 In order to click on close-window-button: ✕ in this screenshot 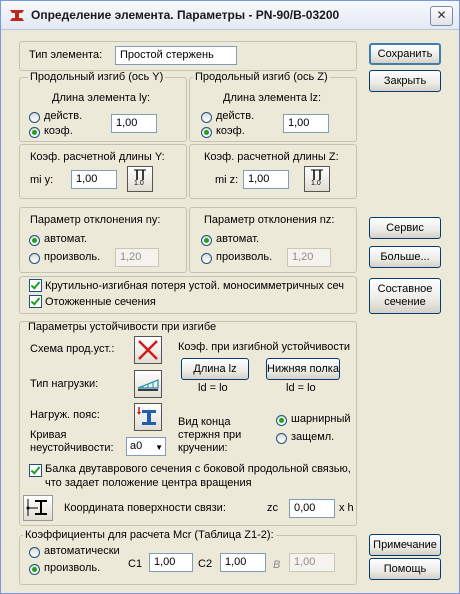, I will do `click(441, 16)`.